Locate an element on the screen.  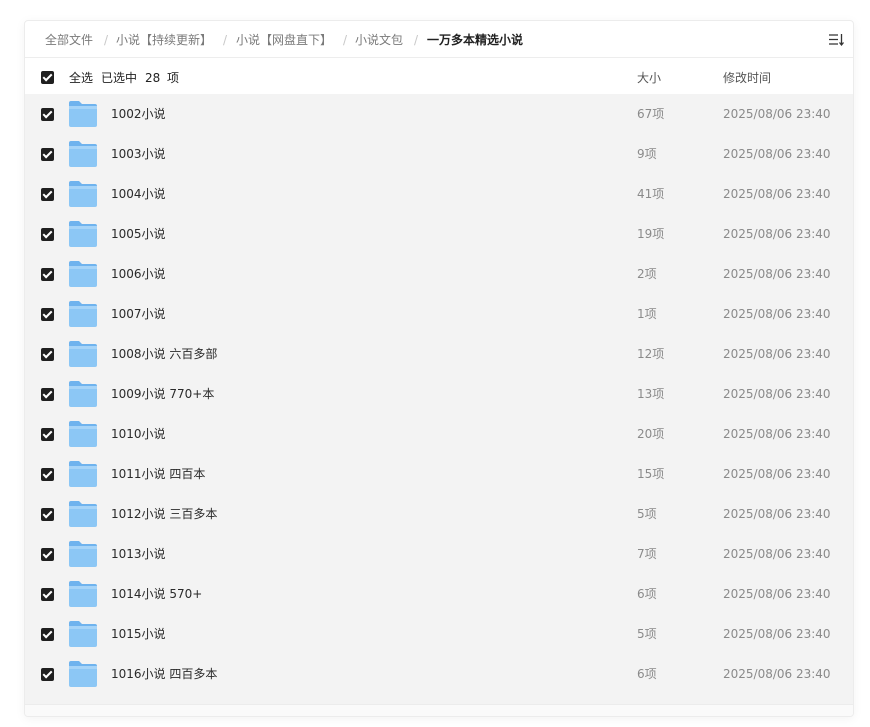
file-row: 1007小说 1项 2025/08/06 23:40 is located at coordinates (439, 314).